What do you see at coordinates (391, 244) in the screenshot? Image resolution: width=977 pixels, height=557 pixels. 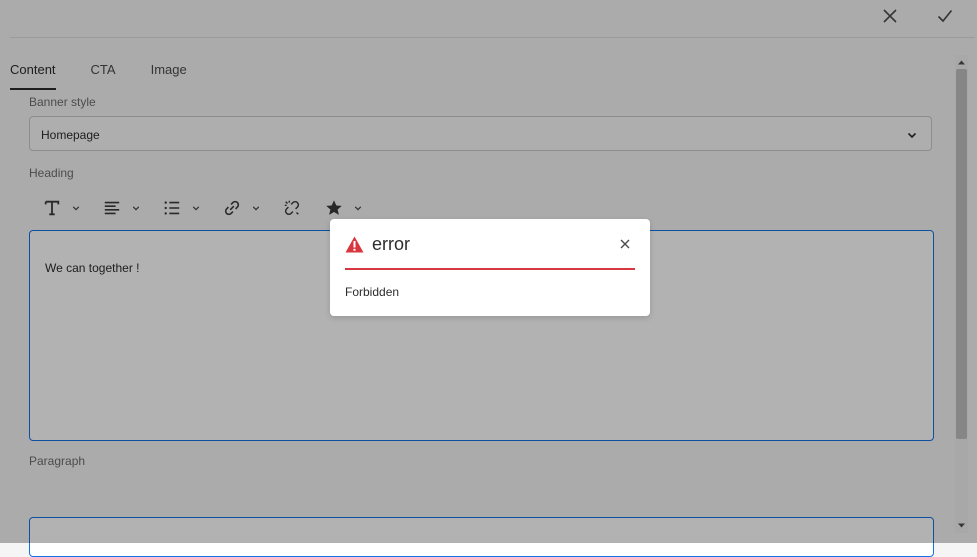 I see `dialog-title: error` at bounding box center [391, 244].